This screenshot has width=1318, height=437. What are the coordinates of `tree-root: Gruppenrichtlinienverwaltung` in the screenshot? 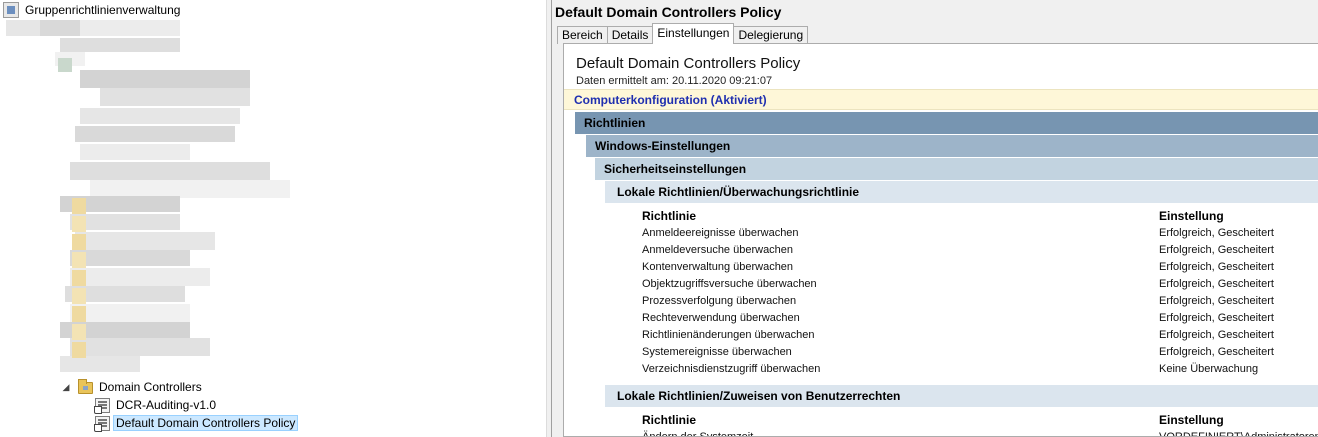 It's located at (93, 10).